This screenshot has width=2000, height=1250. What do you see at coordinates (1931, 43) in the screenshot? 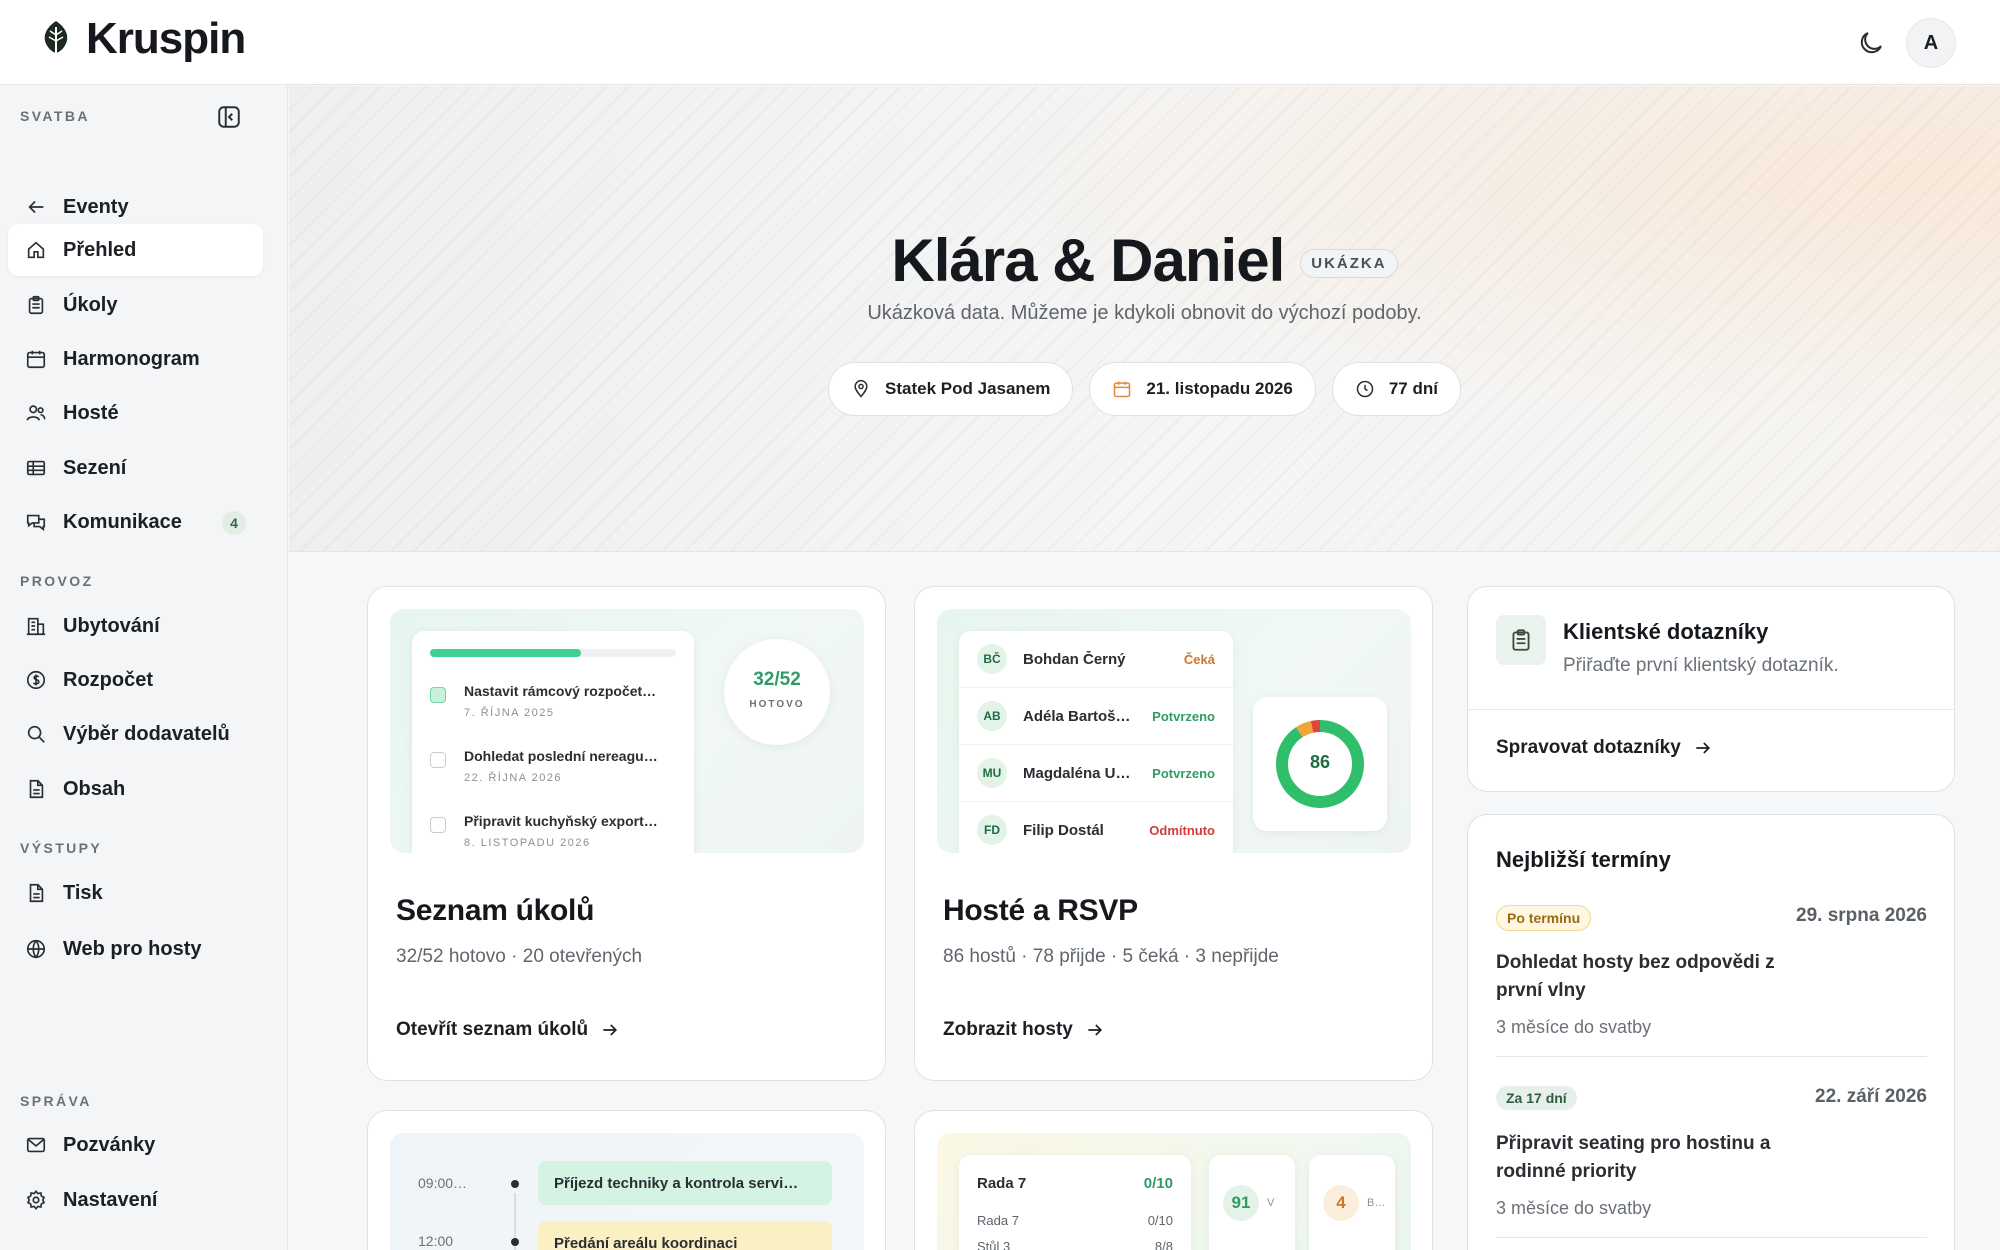
I see `user-avatar: A` at bounding box center [1931, 43].